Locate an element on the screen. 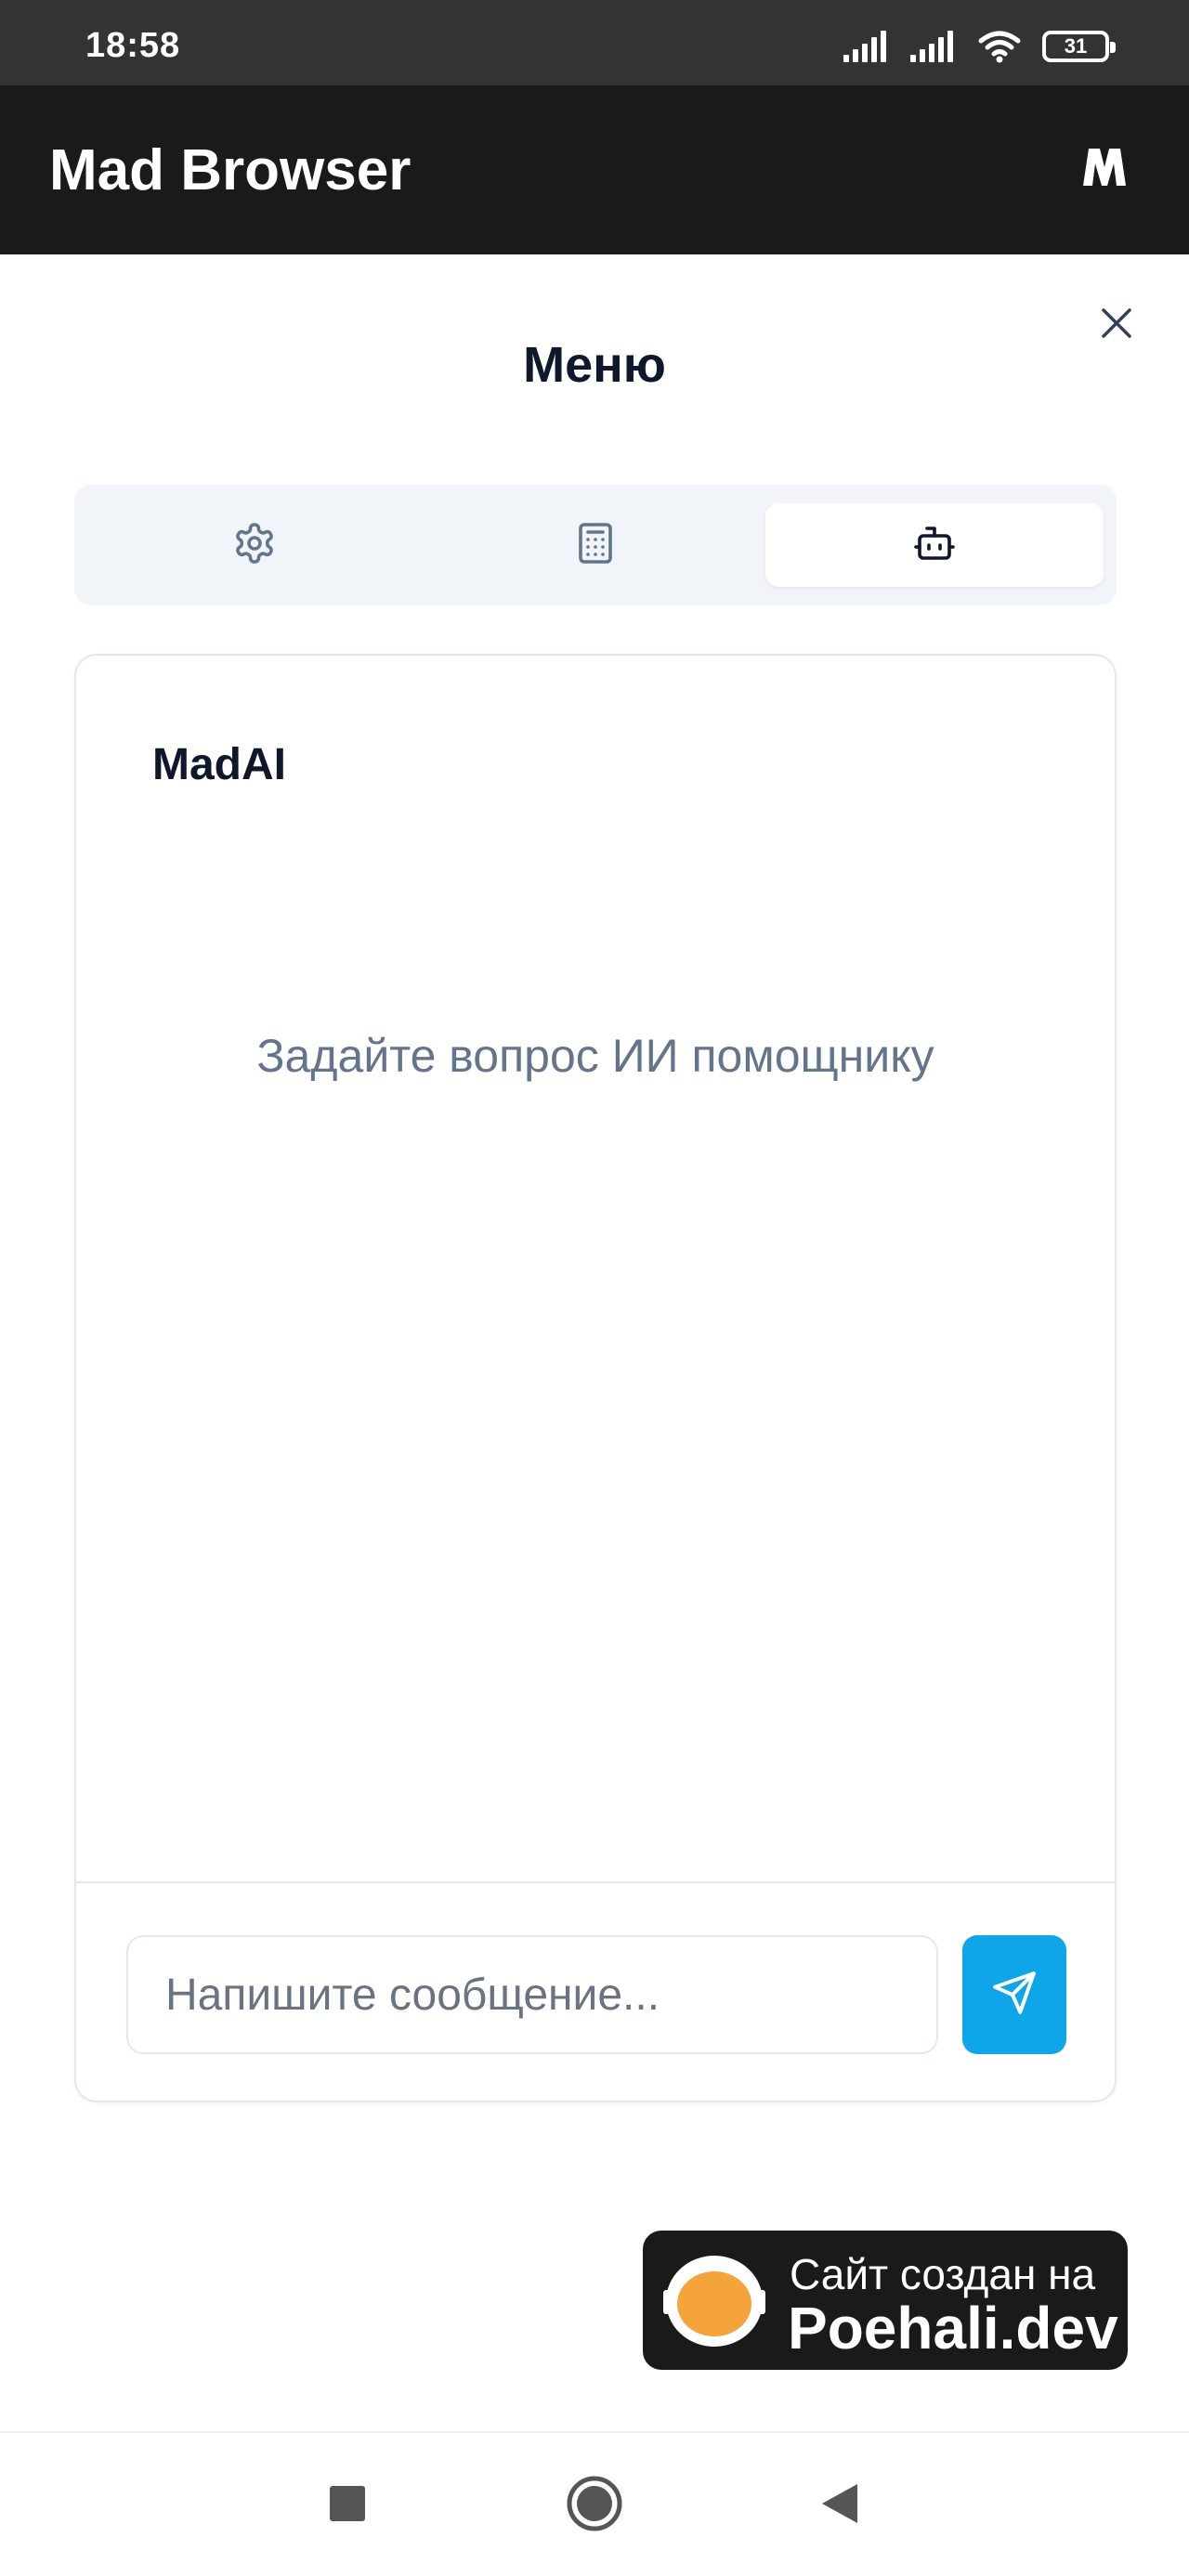 Image resolution: width=1189 pixels, height=2576 pixels. status-icons: 31 is located at coordinates (979, 46).